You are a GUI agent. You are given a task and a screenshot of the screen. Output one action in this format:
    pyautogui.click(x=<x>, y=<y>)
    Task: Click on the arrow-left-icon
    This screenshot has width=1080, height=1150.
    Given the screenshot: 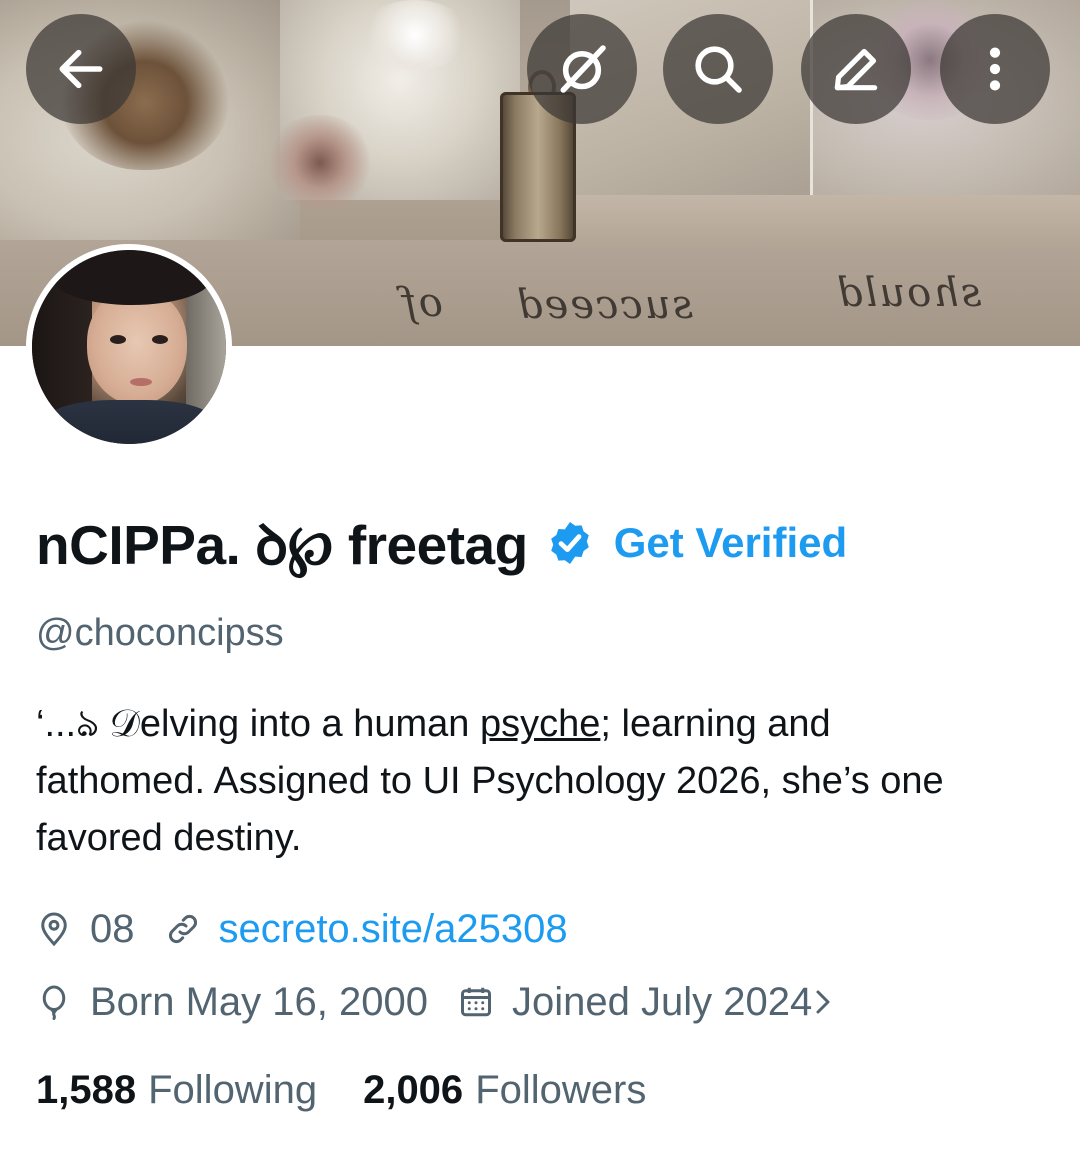 What is the action you would take?
    pyautogui.click(x=81, y=69)
    